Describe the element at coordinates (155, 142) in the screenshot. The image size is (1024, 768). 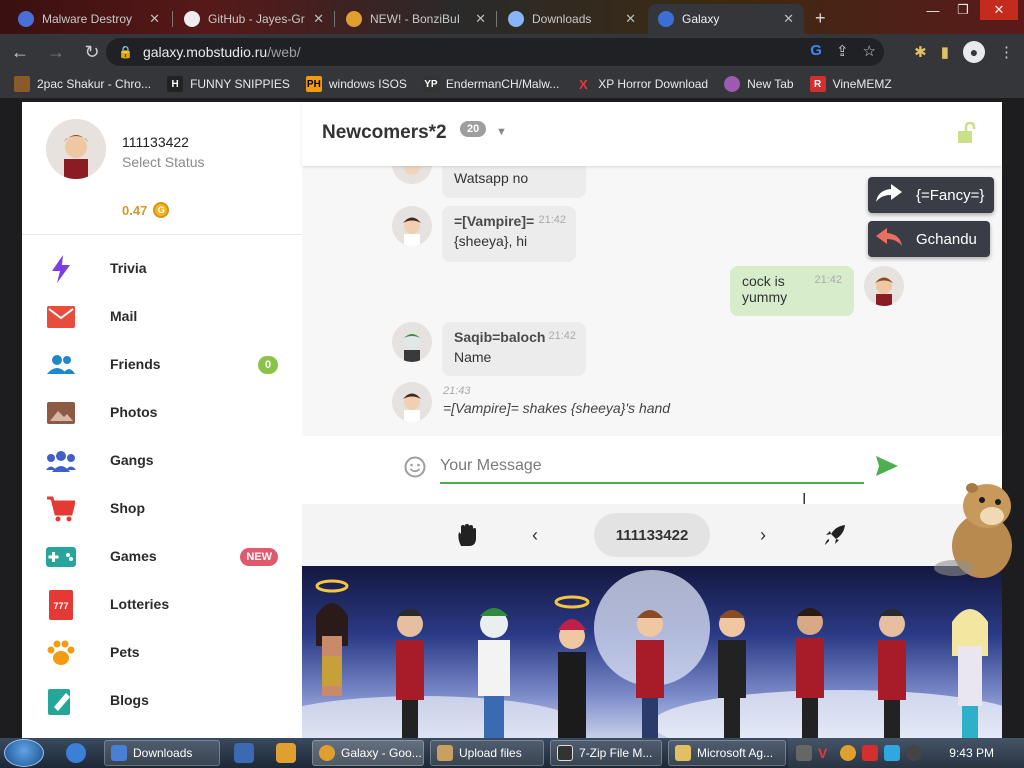
I see `username: 111133422` at that location.